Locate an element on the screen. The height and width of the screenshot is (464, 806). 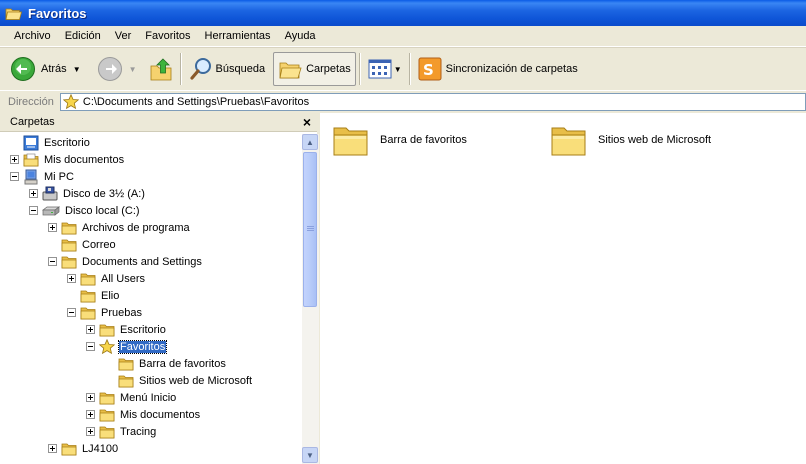
tree-item: Documents and Settings is located at coordinates (125, 261).